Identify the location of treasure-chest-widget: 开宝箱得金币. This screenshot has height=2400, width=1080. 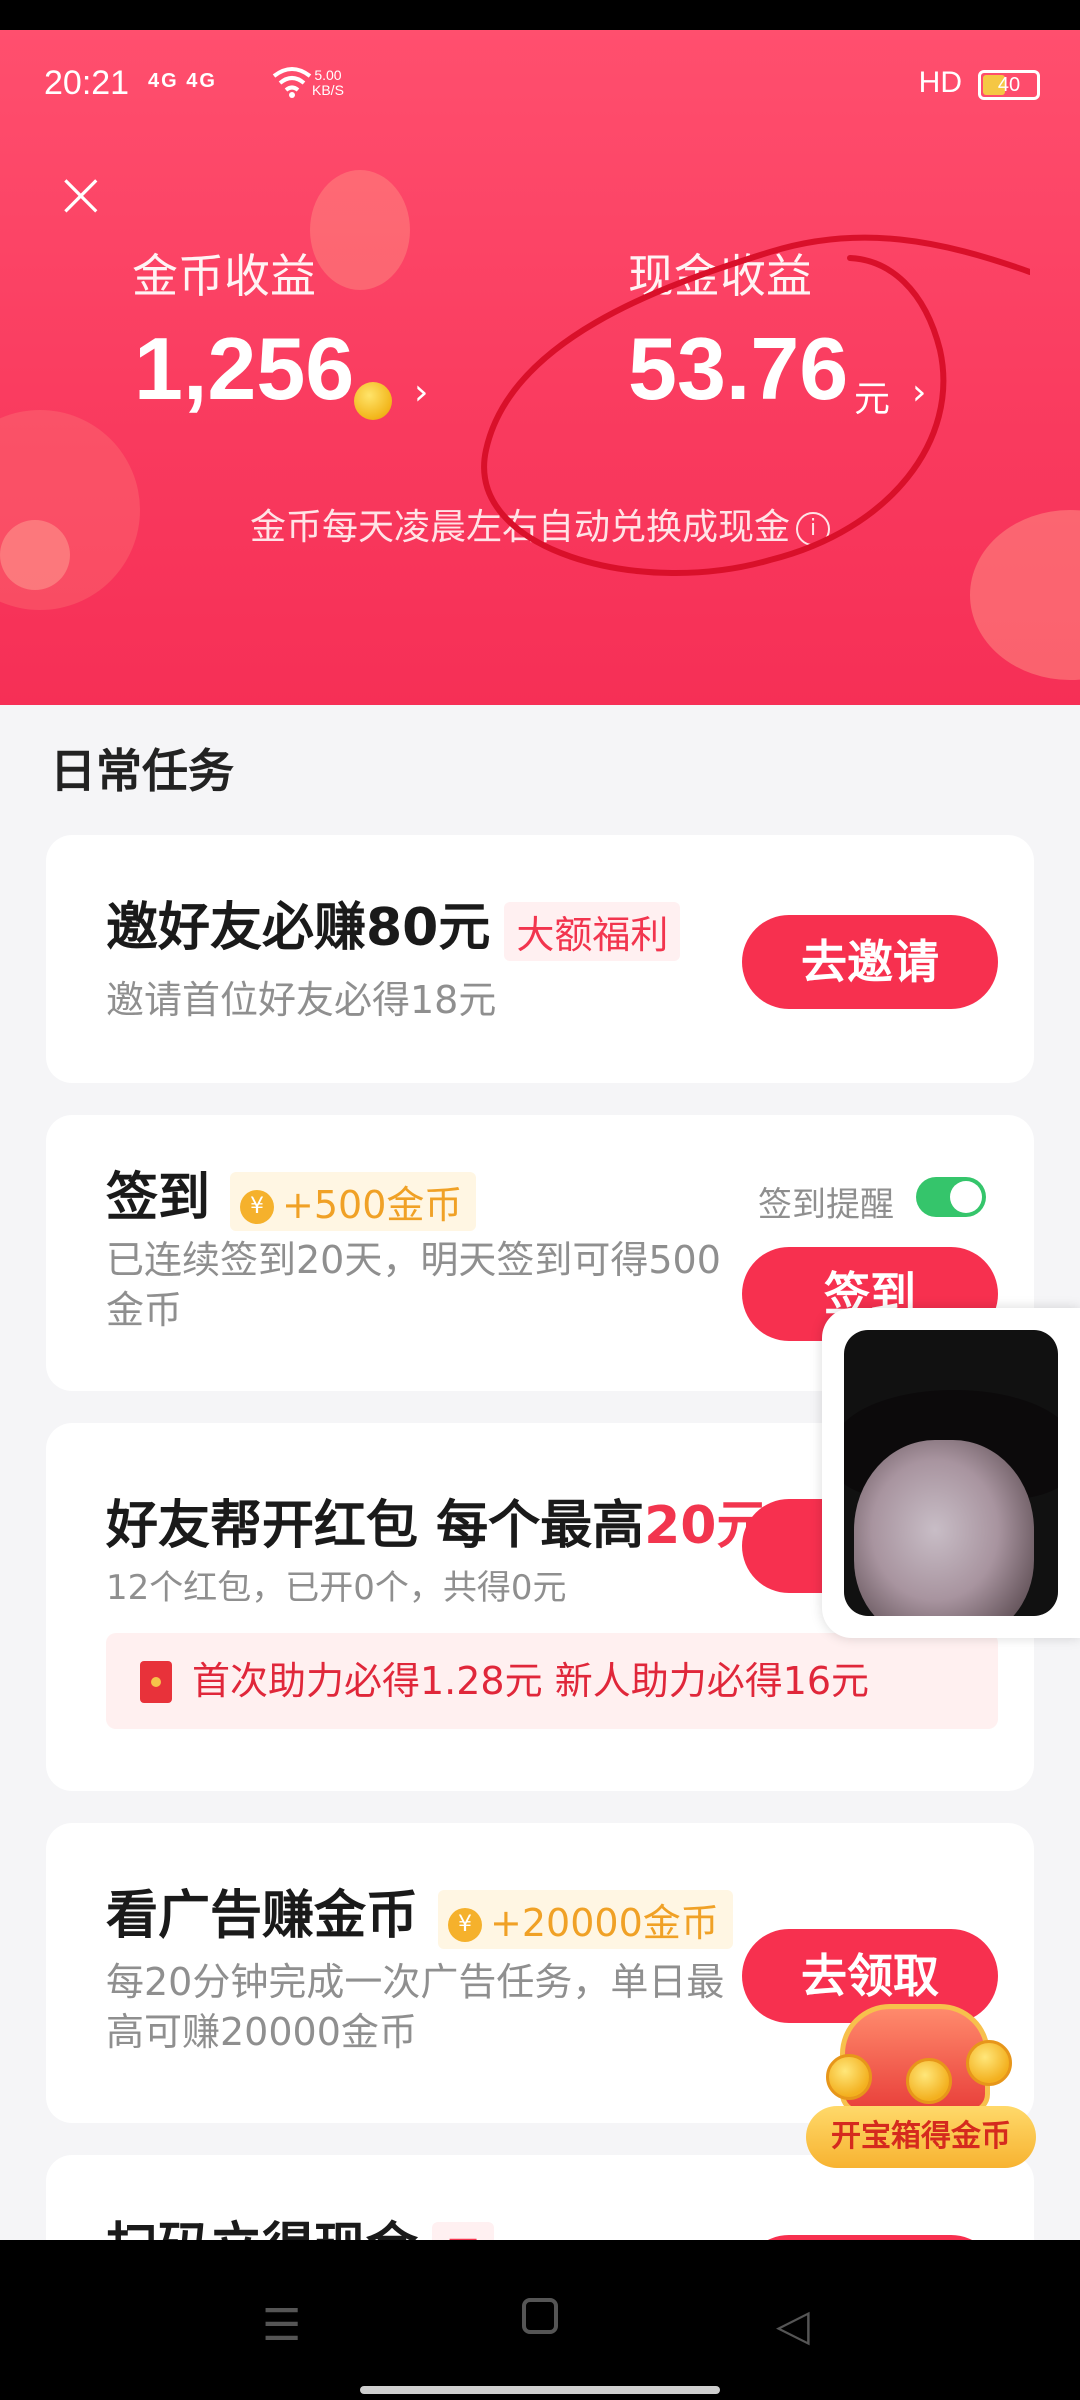
(921, 2079).